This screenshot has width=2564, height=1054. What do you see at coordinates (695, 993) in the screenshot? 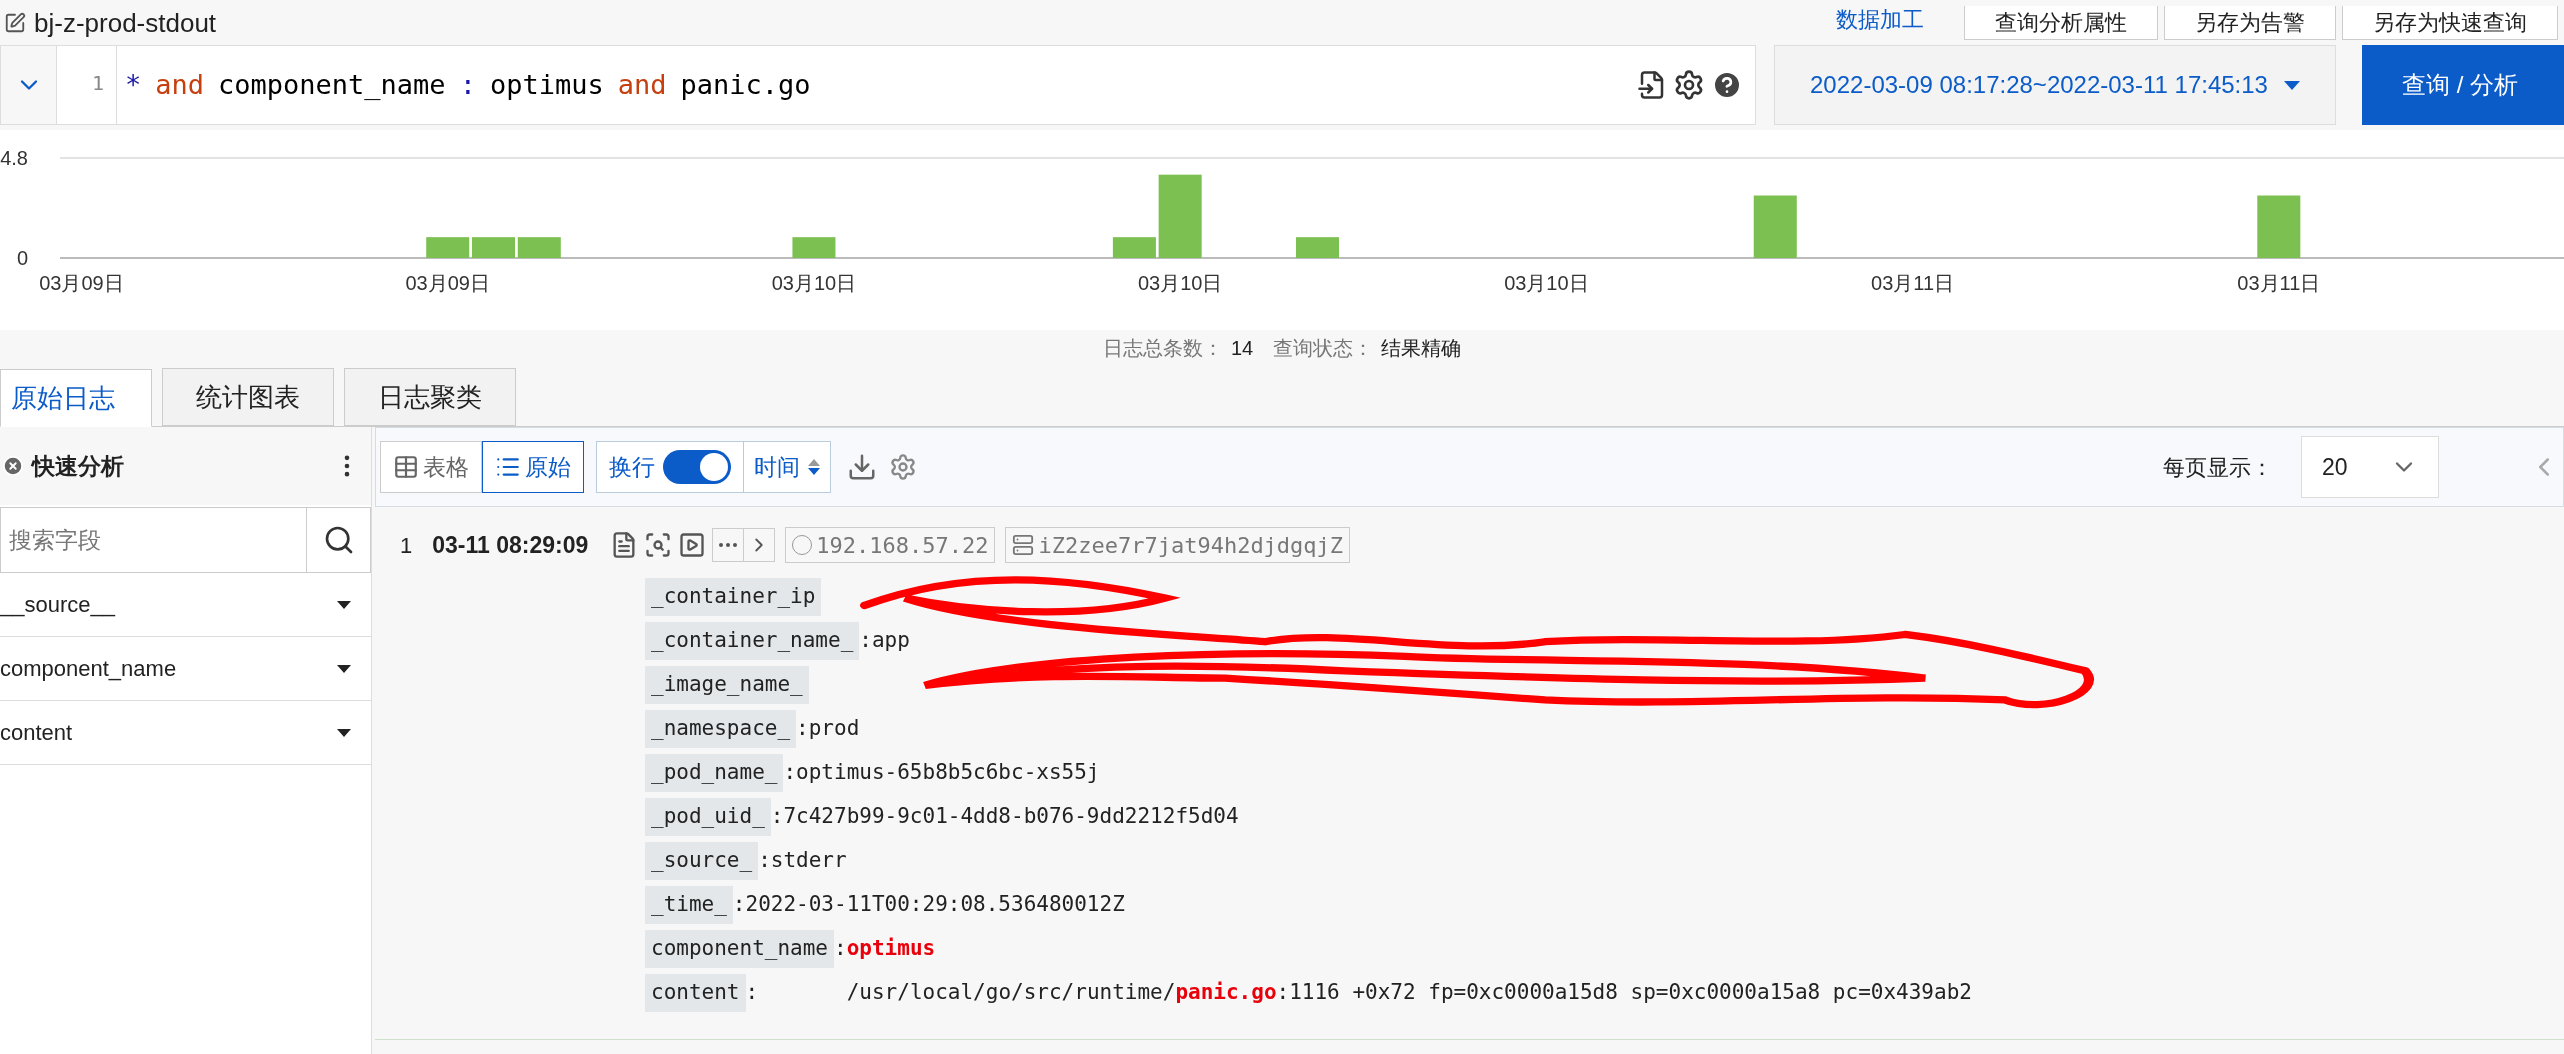
I see `field-key: content` at bounding box center [695, 993].